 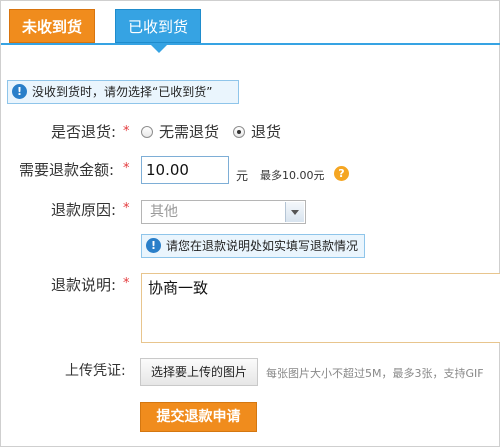 I want to click on amount-unit: 元, so click(x=242, y=176).